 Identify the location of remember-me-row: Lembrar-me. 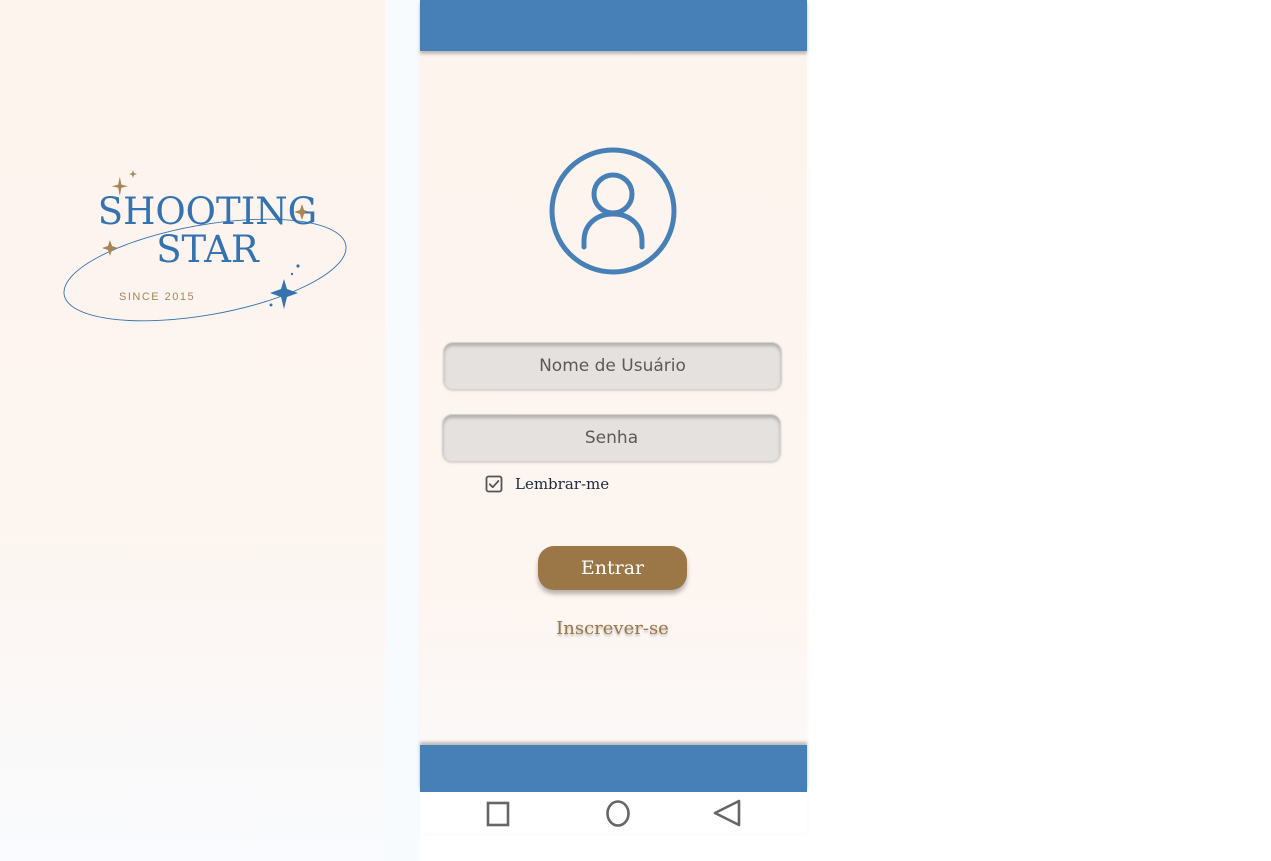
(547, 484).